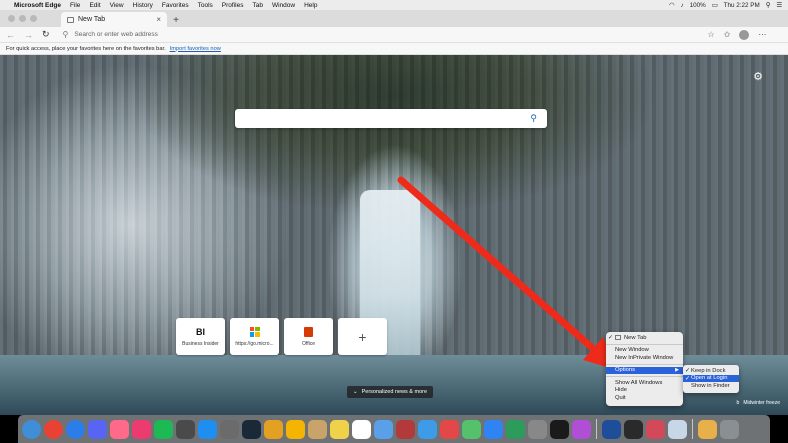 Image resolution: width=788 pixels, height=443 pixels. I want to click on add-quick-link-button: +, so click(362, 336).